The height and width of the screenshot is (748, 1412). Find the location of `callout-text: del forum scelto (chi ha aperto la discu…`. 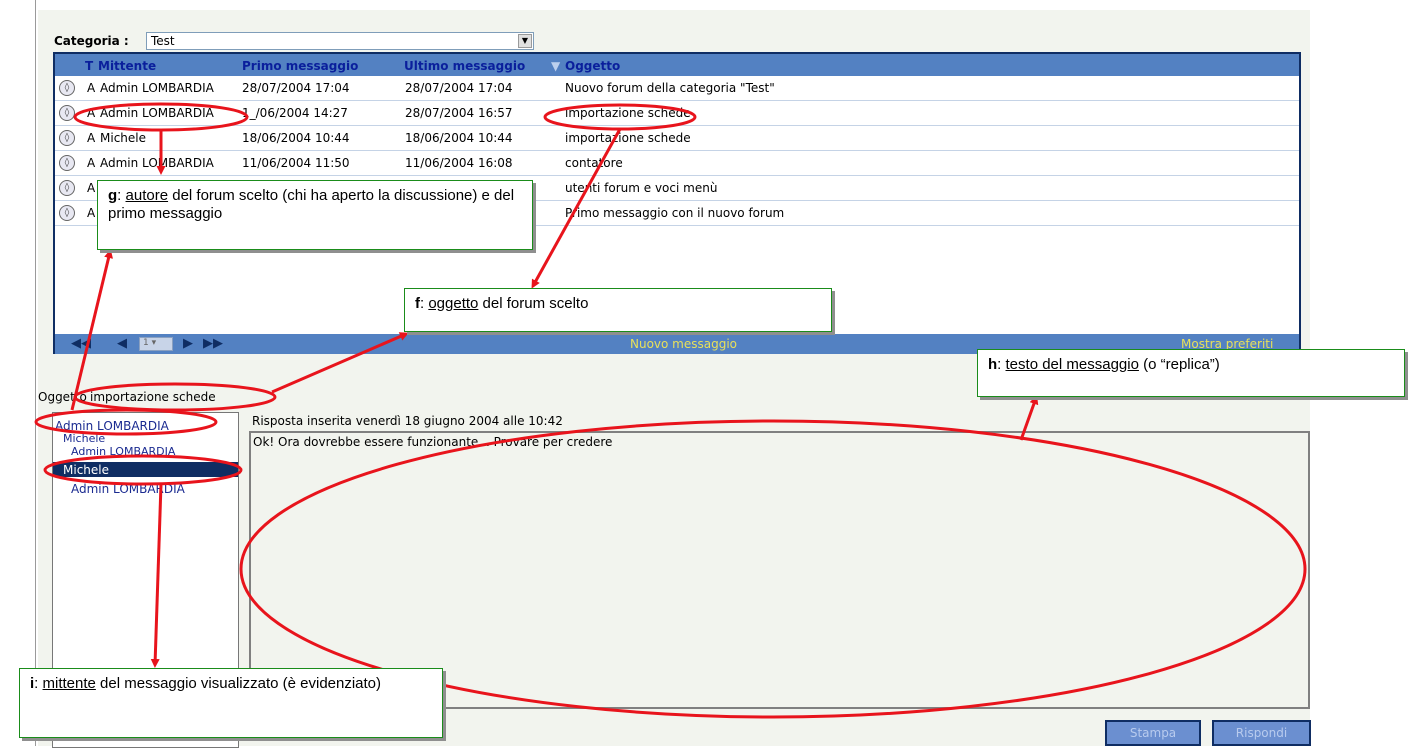

callout-text: del forum scelto (chi ha aperto la discu… is located at coordinates (311, 204).